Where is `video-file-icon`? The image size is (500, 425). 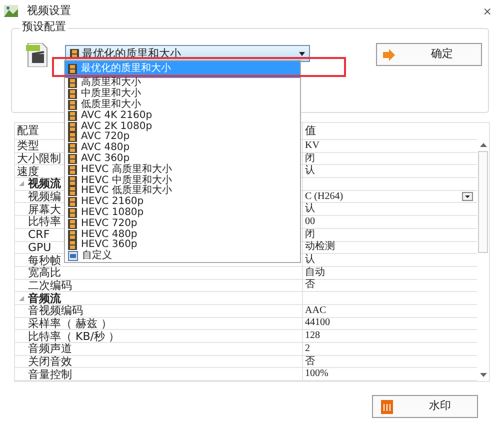
video-file-icon is located at coordinates (37, 55).